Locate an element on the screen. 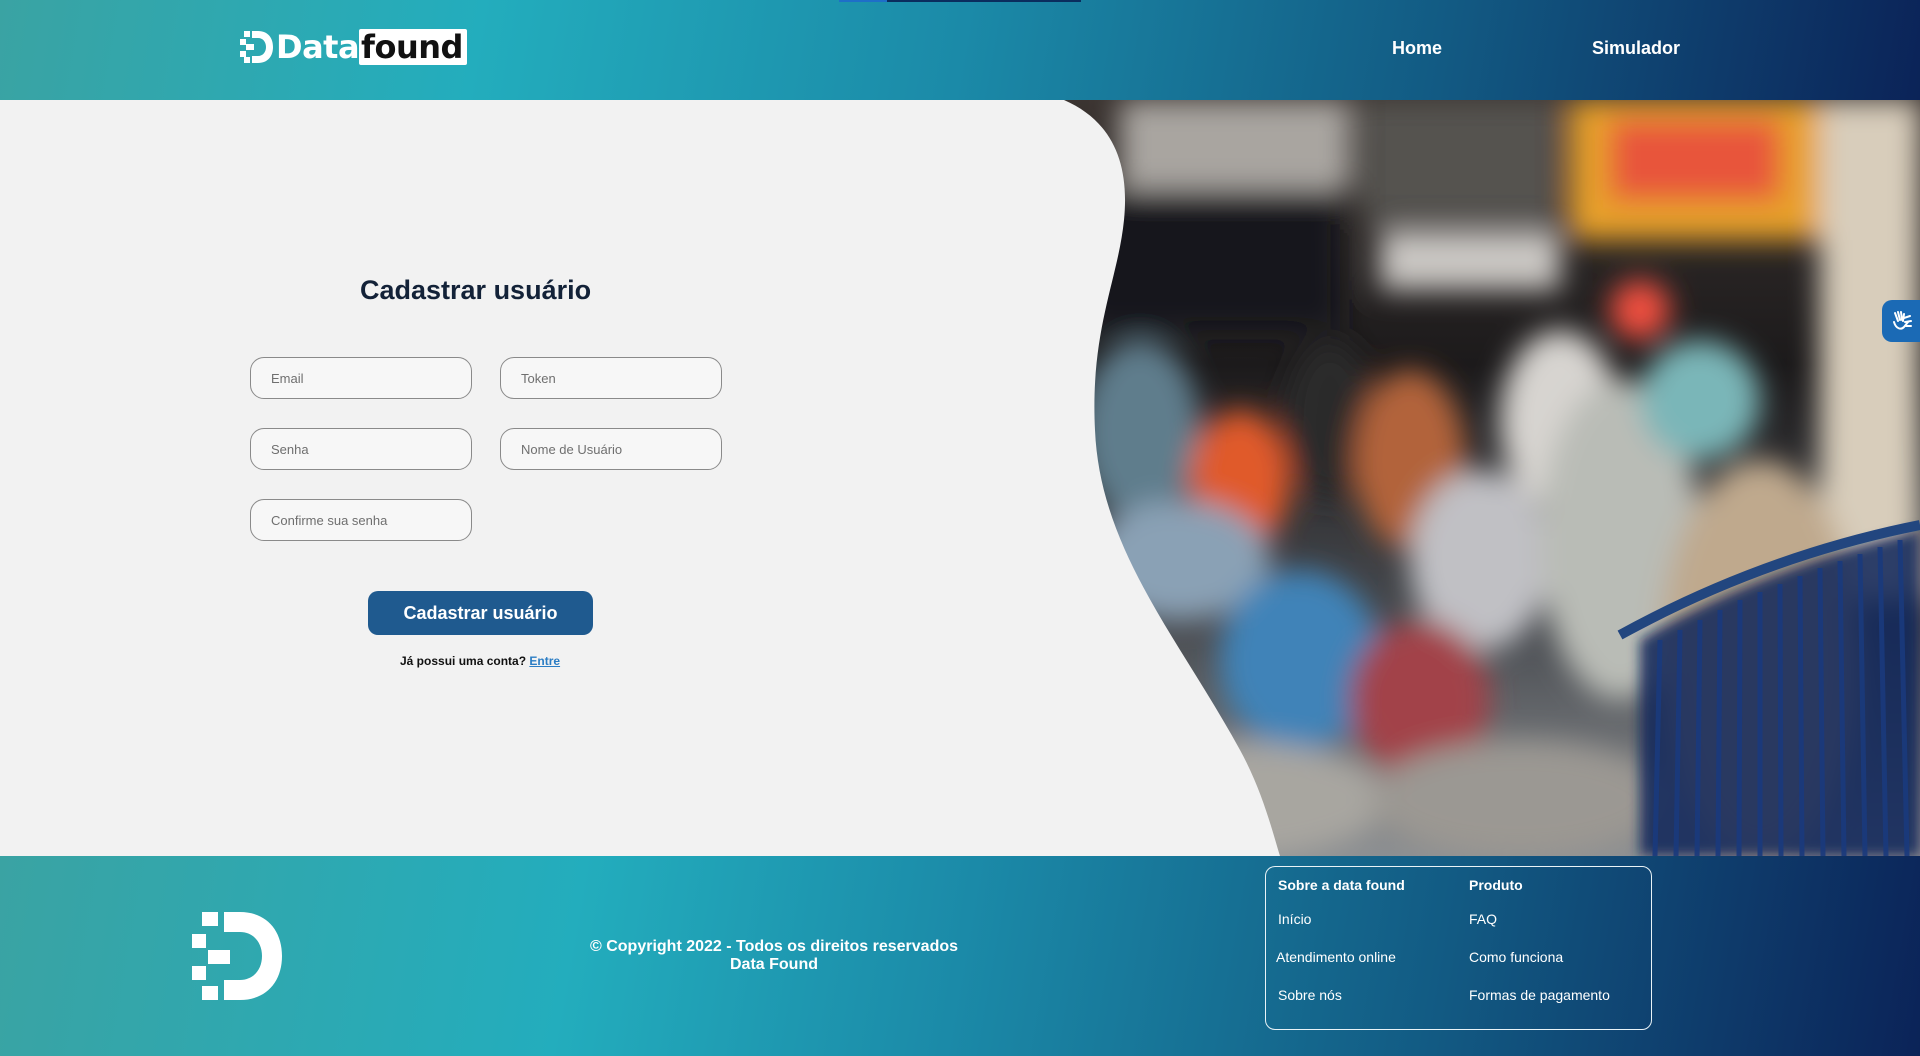  confirm-password-field is located at coordinates (361, 520).